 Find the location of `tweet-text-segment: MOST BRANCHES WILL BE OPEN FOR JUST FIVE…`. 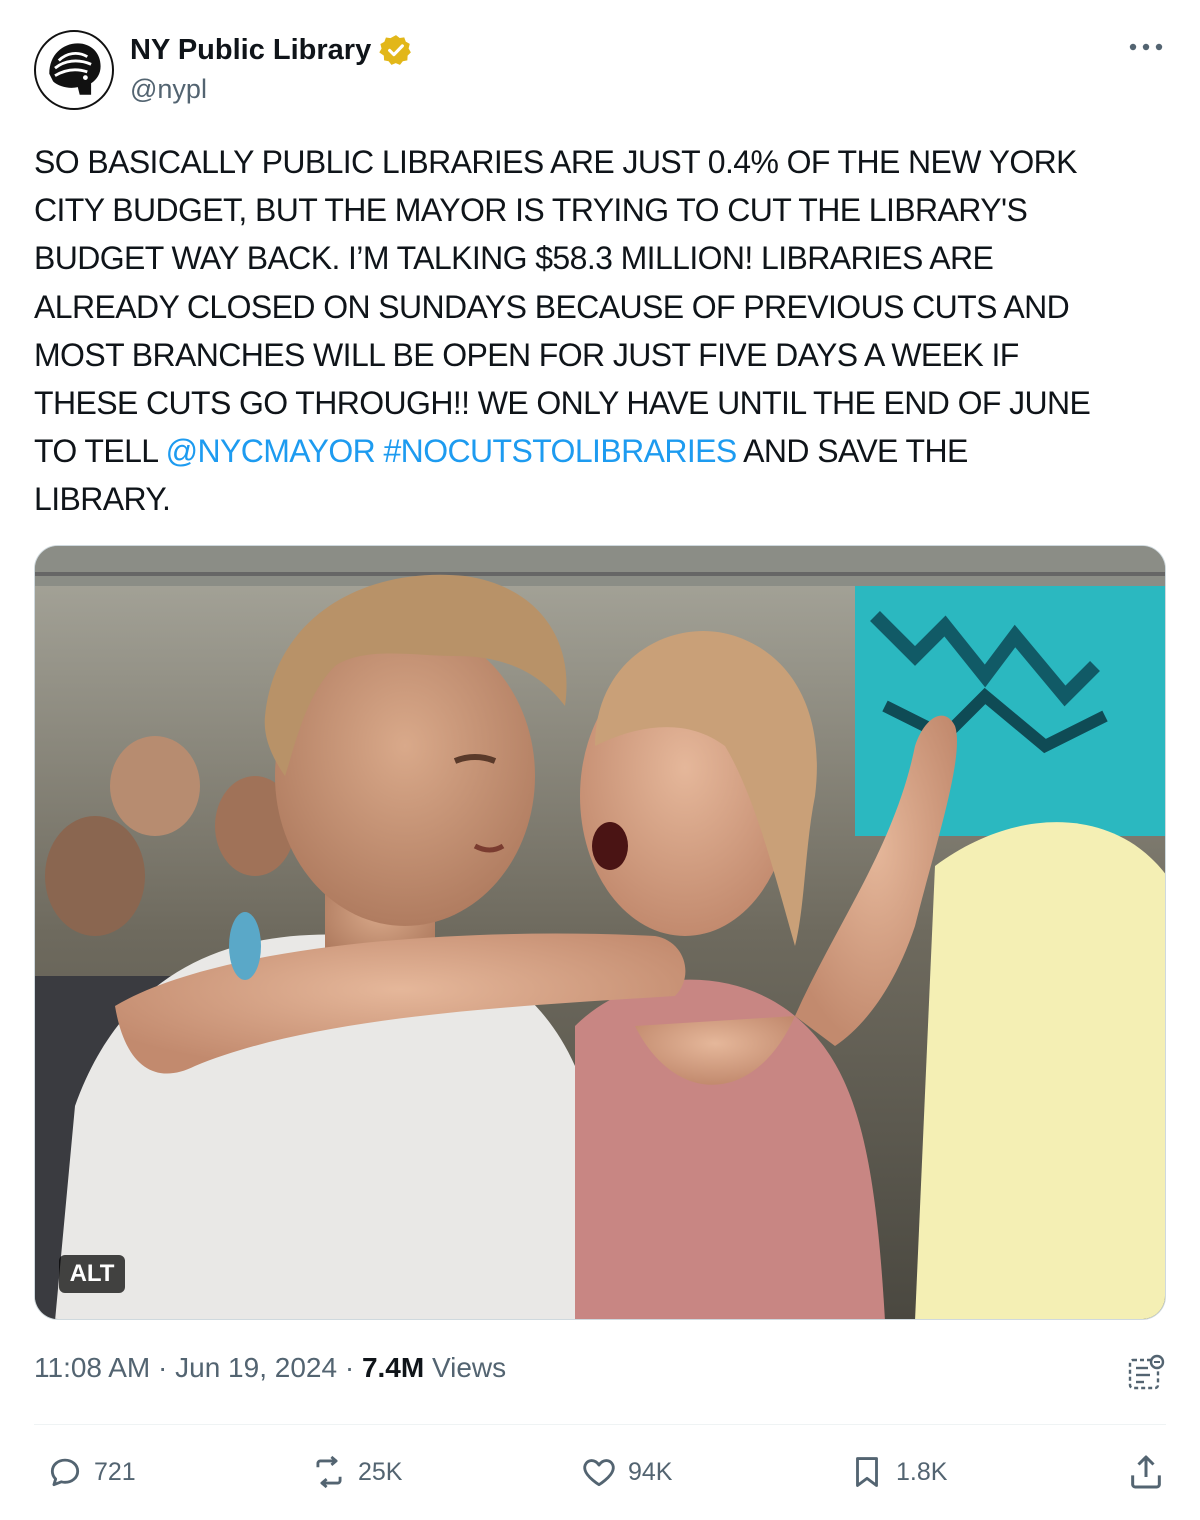

tweet-text-segment: MOST BRANCHES WILL BE OPEN FOR JUST FIVE… is located at coordinates (526, 354).